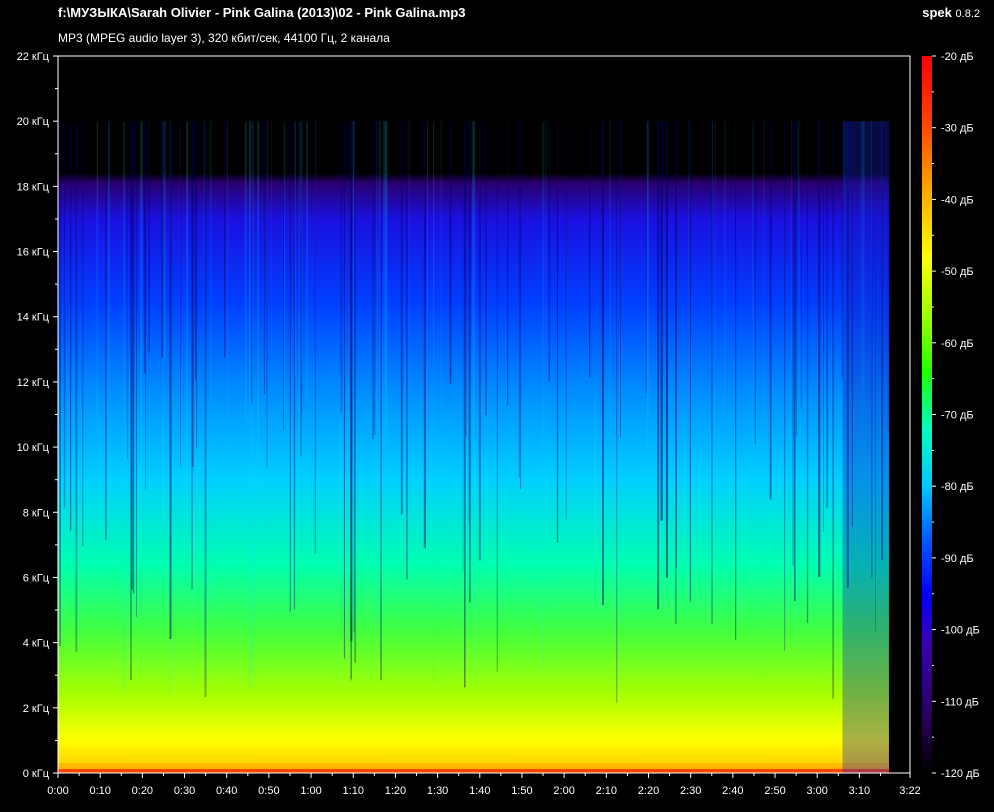  I want to click on track-end-fade, so click(865, 447).